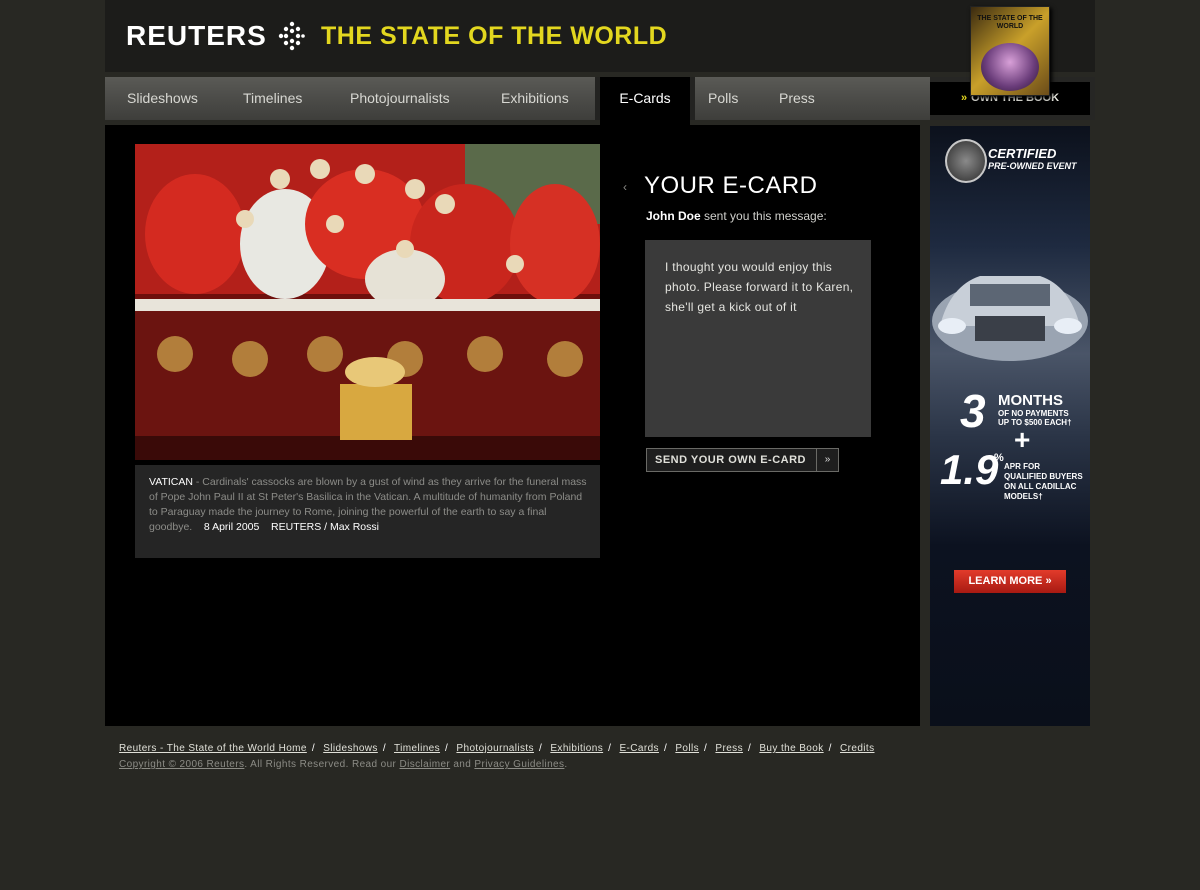 This screenshot has width=1200, height=890. Describe the element at coordinates (973, 411) in the screenshot. I see `ad-months-number: 3` at that location.